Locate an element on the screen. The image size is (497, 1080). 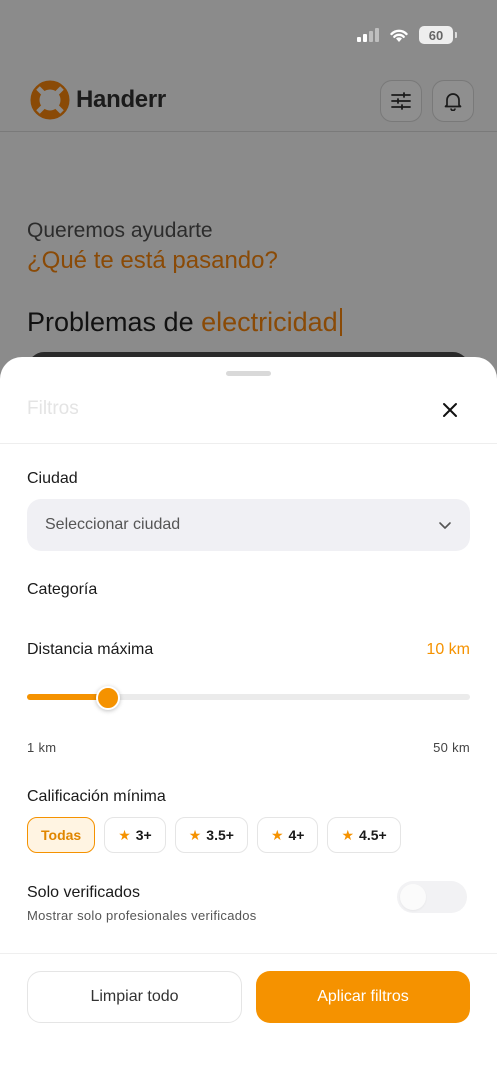
close-button is located at coordinates (450, 410).